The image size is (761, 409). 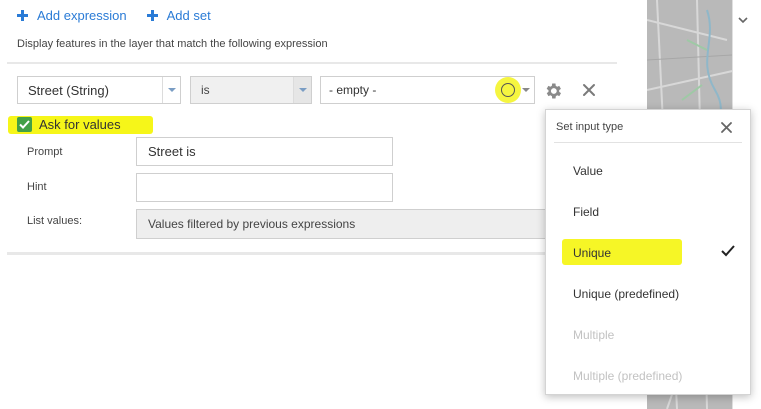 I want to click on popover-title: Set input type, so click(x=590, y=127).